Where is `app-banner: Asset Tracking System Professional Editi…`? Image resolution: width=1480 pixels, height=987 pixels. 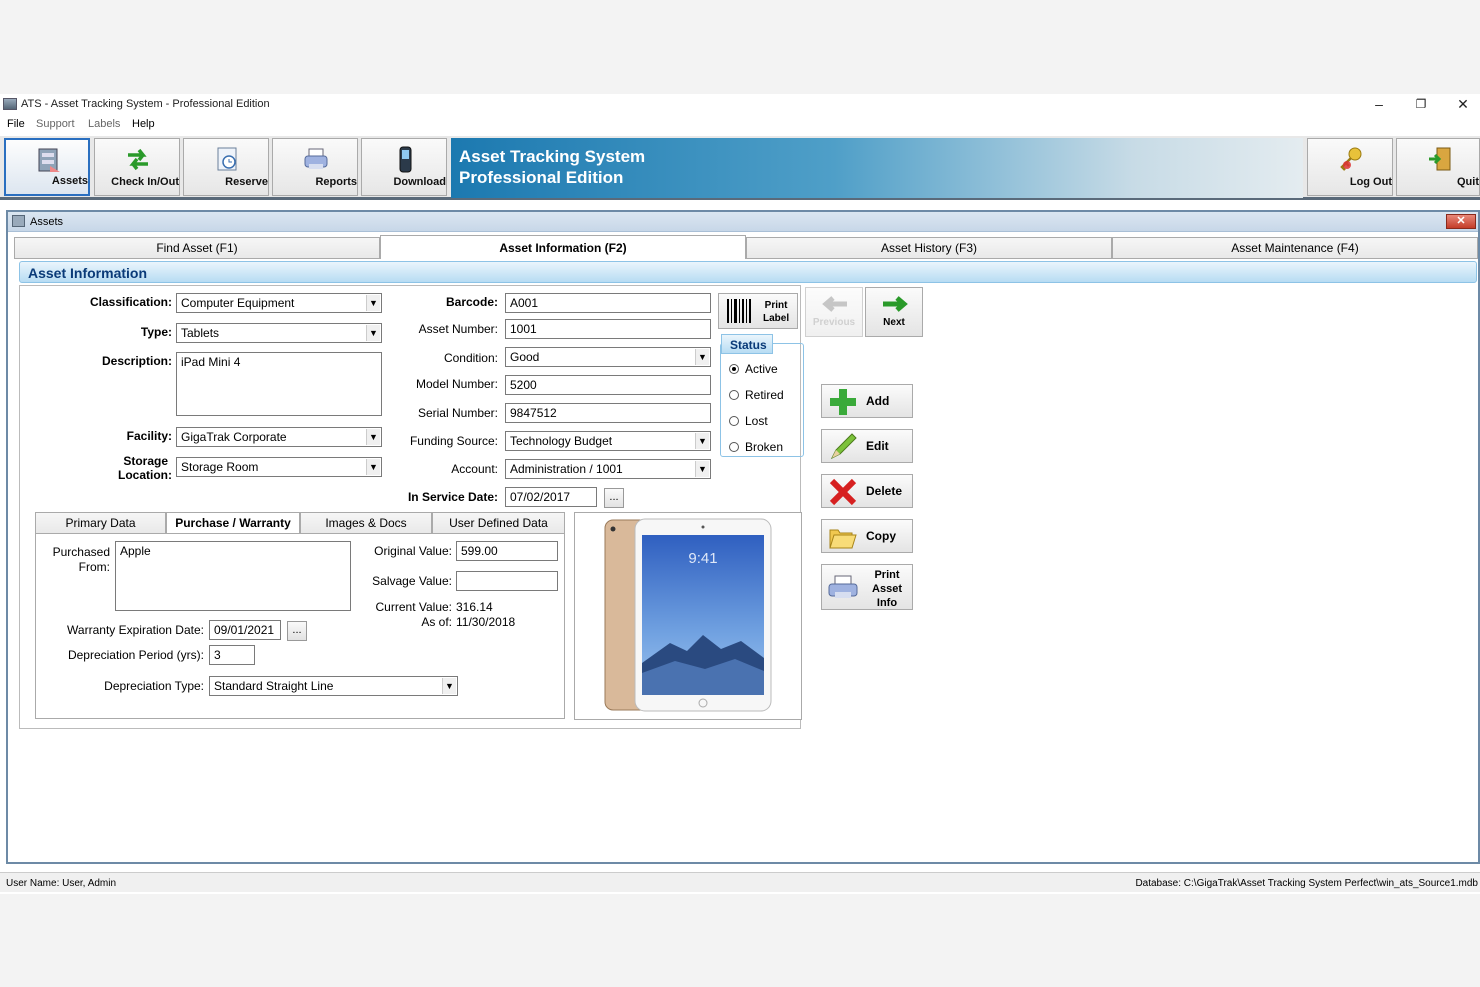 app-banner: Asset Tracking System Professional Editi… is located at coordinates (877, 168).